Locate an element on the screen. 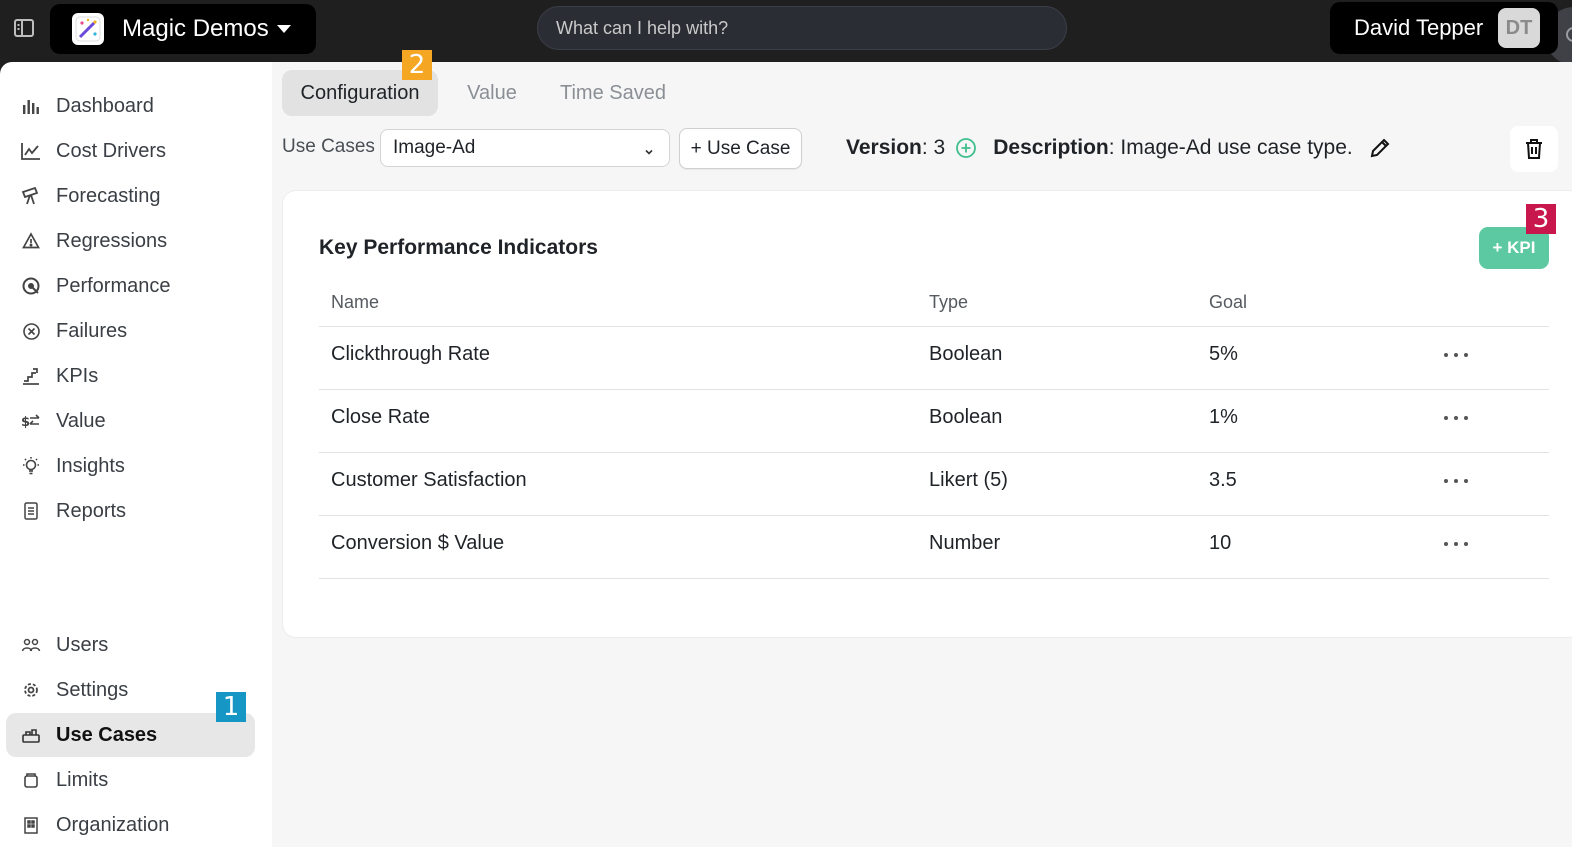 Image resolution: width=1572 pixels, height=847 pixels. sidebar-item-label: Value is located at coordinates (81, 420).